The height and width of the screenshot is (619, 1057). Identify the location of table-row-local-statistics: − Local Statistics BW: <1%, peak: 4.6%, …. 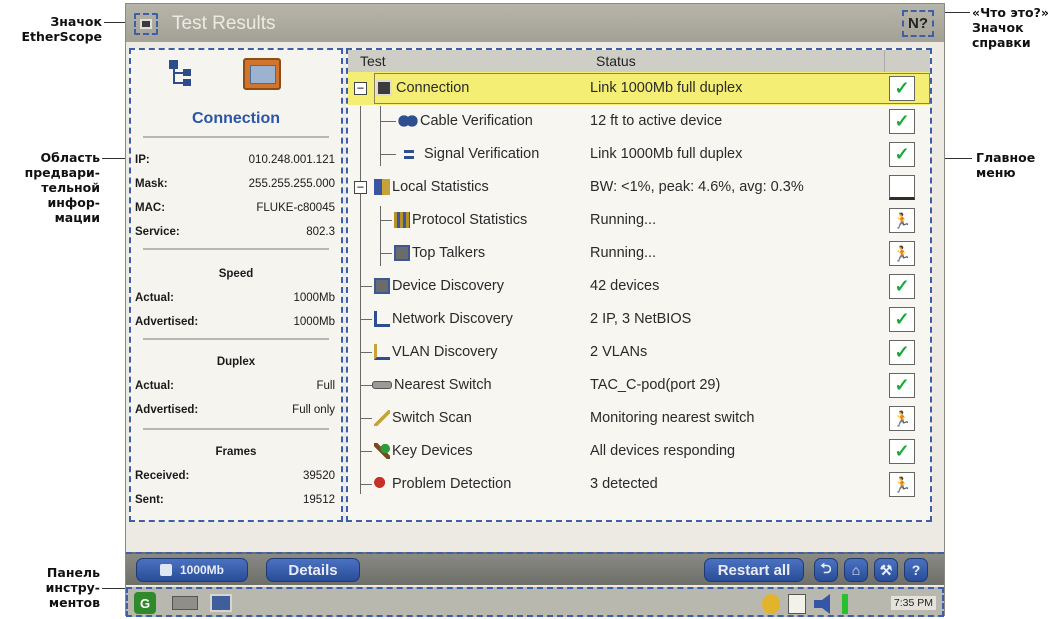
(639, 187).